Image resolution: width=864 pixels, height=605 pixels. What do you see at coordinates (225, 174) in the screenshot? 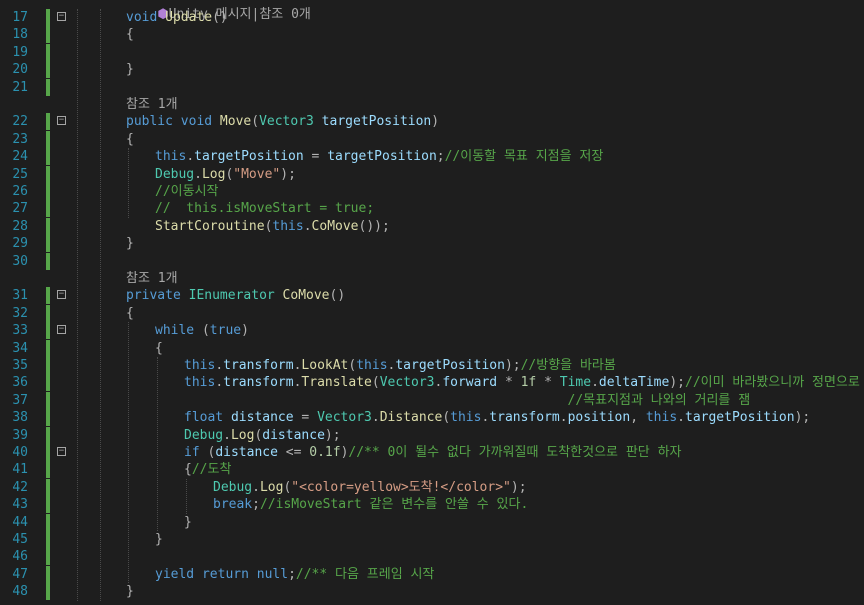
I see `code-text: Debug.Log("Move");` at bounding box center [225, 174].